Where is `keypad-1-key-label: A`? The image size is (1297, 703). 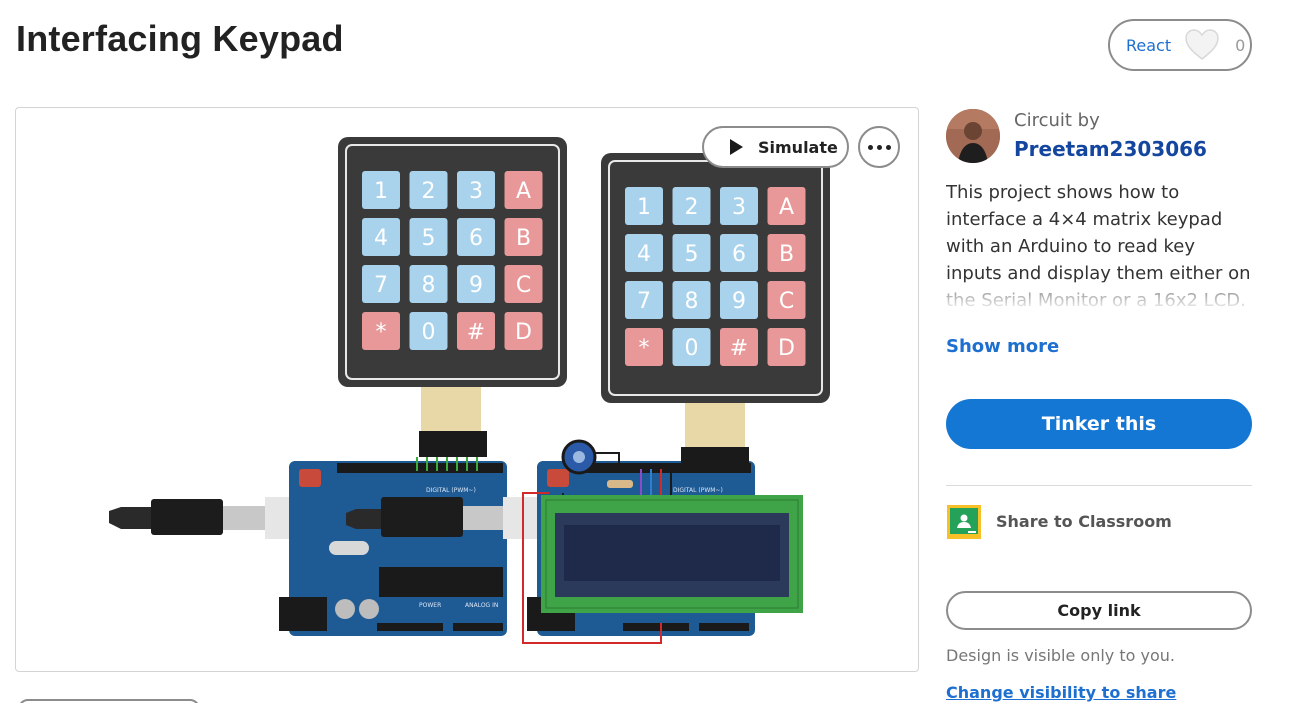 keypad-1-key-label: A is located at coordinates (523, 191).